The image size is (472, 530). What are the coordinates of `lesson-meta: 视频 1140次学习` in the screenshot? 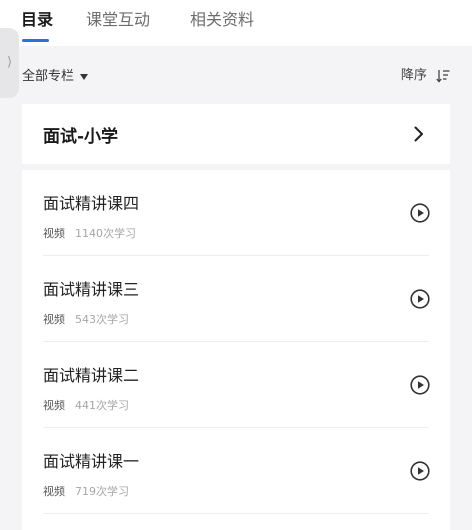 It's located at (89, 233).